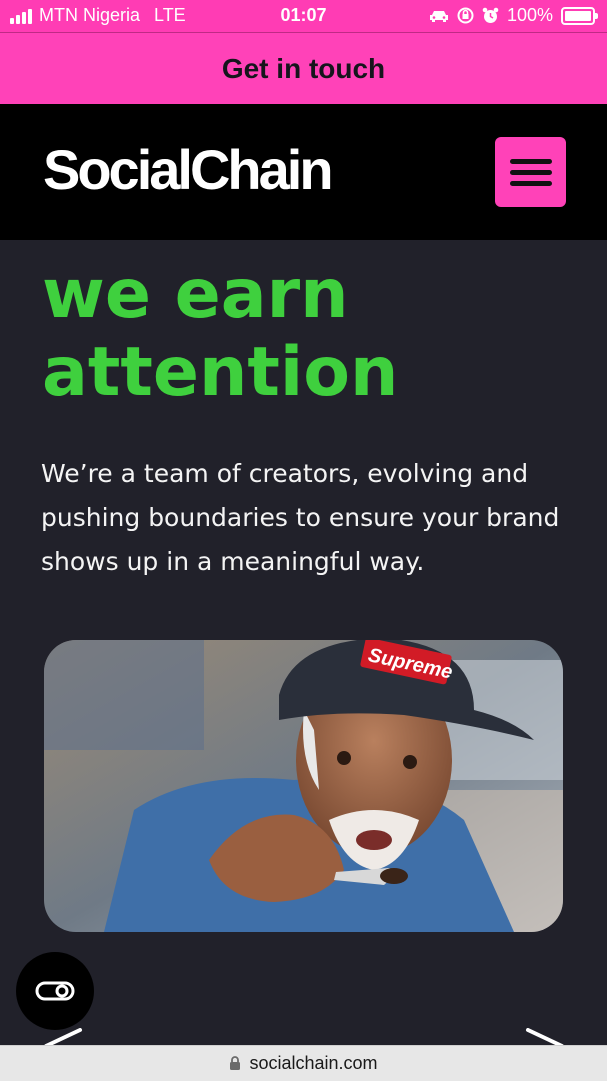 This screenshot has height=1081, width=607. Describe the element at coordinates (313, 1063) in the screenshot. I see `url-text: socialchain.com` at that location.